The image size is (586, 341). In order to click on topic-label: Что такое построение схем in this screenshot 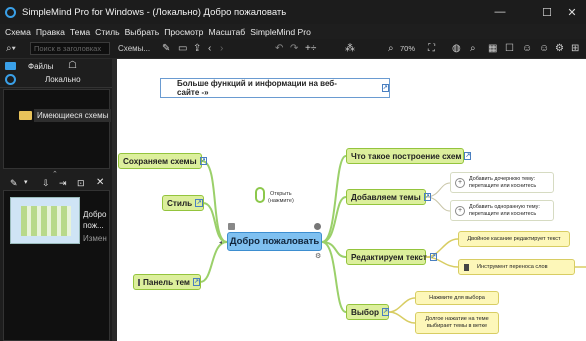, I will do `click(406, 156)`.